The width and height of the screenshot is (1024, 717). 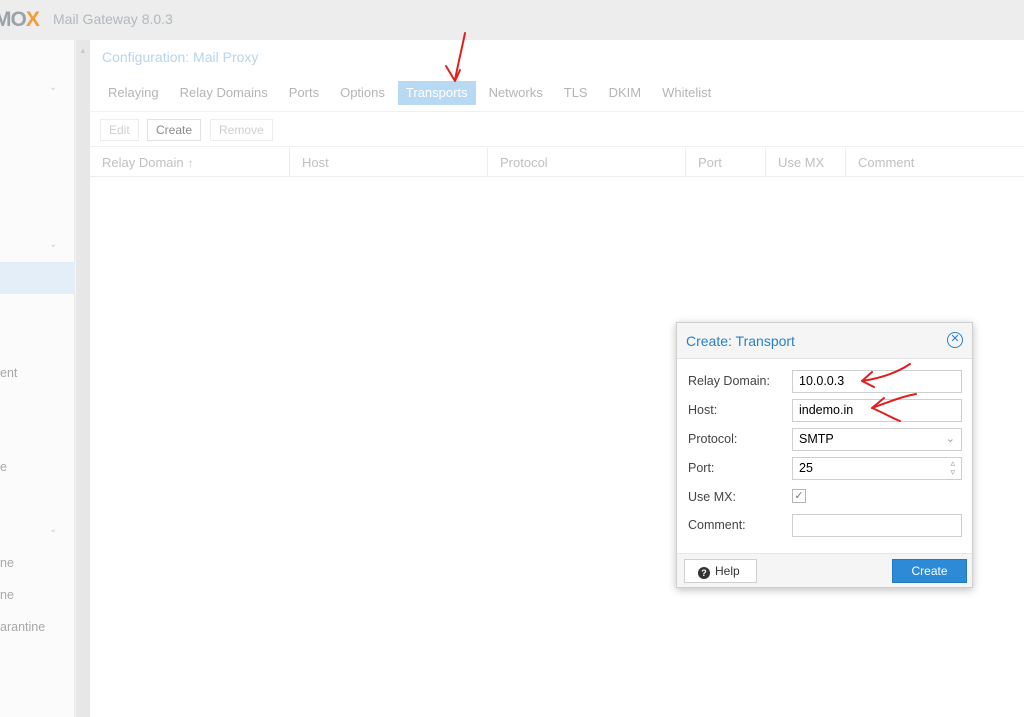 What do you see at coordinates (686, 93) in the screenshot?
I see `tab-whitelist: Whitelist` at bounding box center [686, 93].